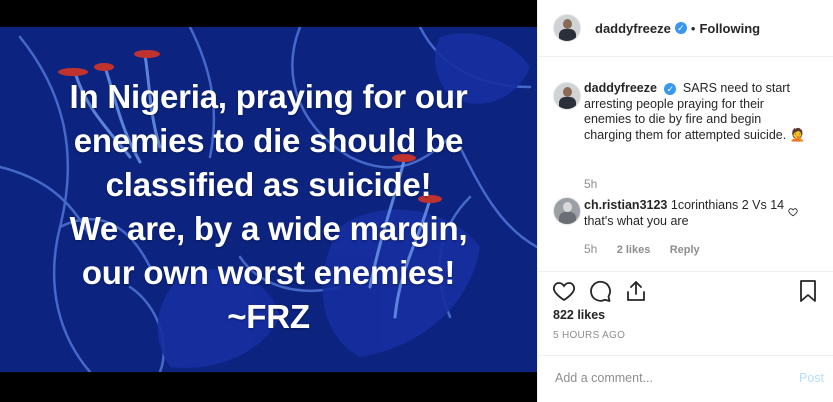 Image resolution: width=833 pixels, height=402 pixels. I want to click on post-header: daddyfreeze ✓ • Following, so click(685, 28).